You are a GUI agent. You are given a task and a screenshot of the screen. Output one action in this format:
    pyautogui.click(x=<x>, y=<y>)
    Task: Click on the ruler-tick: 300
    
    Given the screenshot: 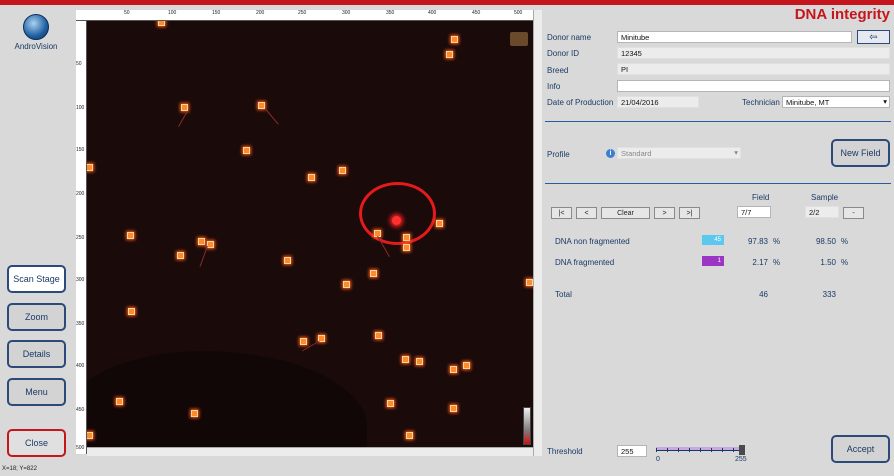 What is the action you would take?
    pyautogui.click(x=80, y=280)
    